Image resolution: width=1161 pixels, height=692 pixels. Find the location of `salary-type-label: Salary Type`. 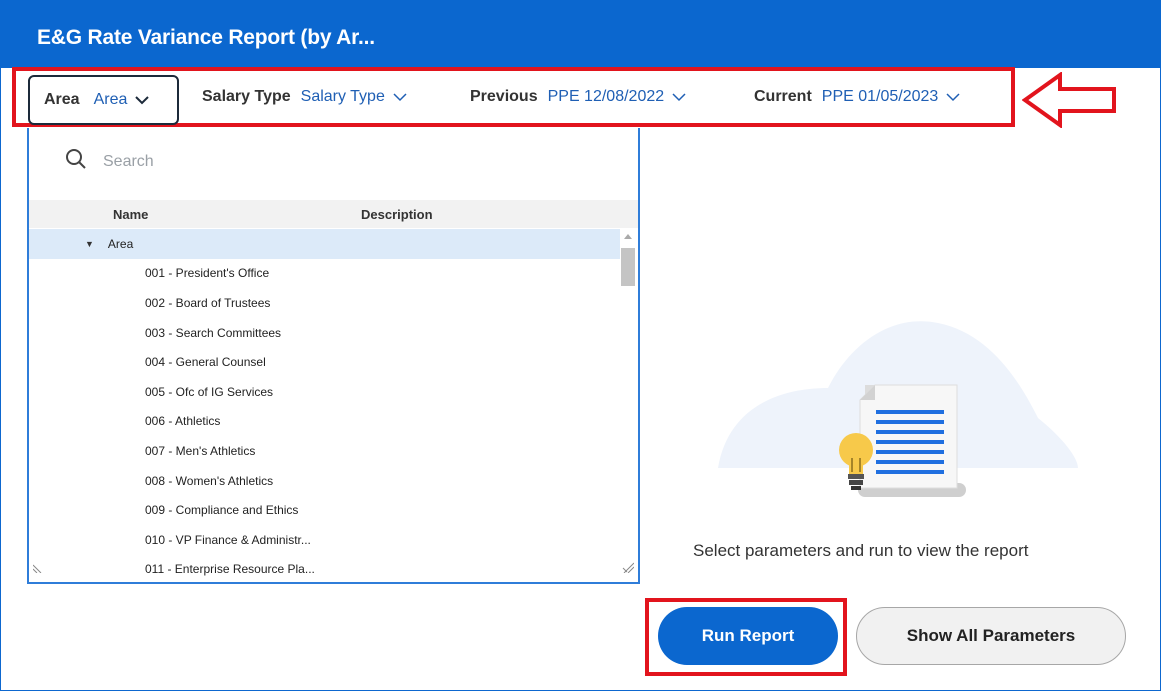

salary-type-label: Salary Type is located at coordinates (246, 96).